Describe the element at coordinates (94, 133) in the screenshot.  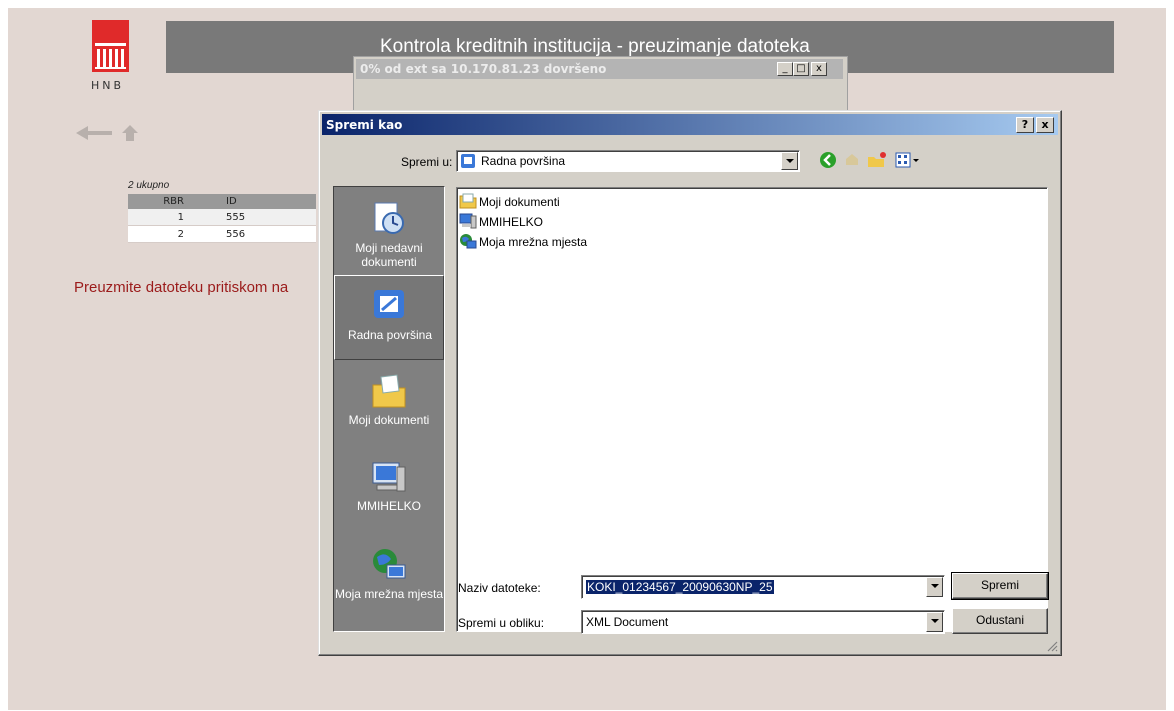
I see `back-arrow-icon` at that location.